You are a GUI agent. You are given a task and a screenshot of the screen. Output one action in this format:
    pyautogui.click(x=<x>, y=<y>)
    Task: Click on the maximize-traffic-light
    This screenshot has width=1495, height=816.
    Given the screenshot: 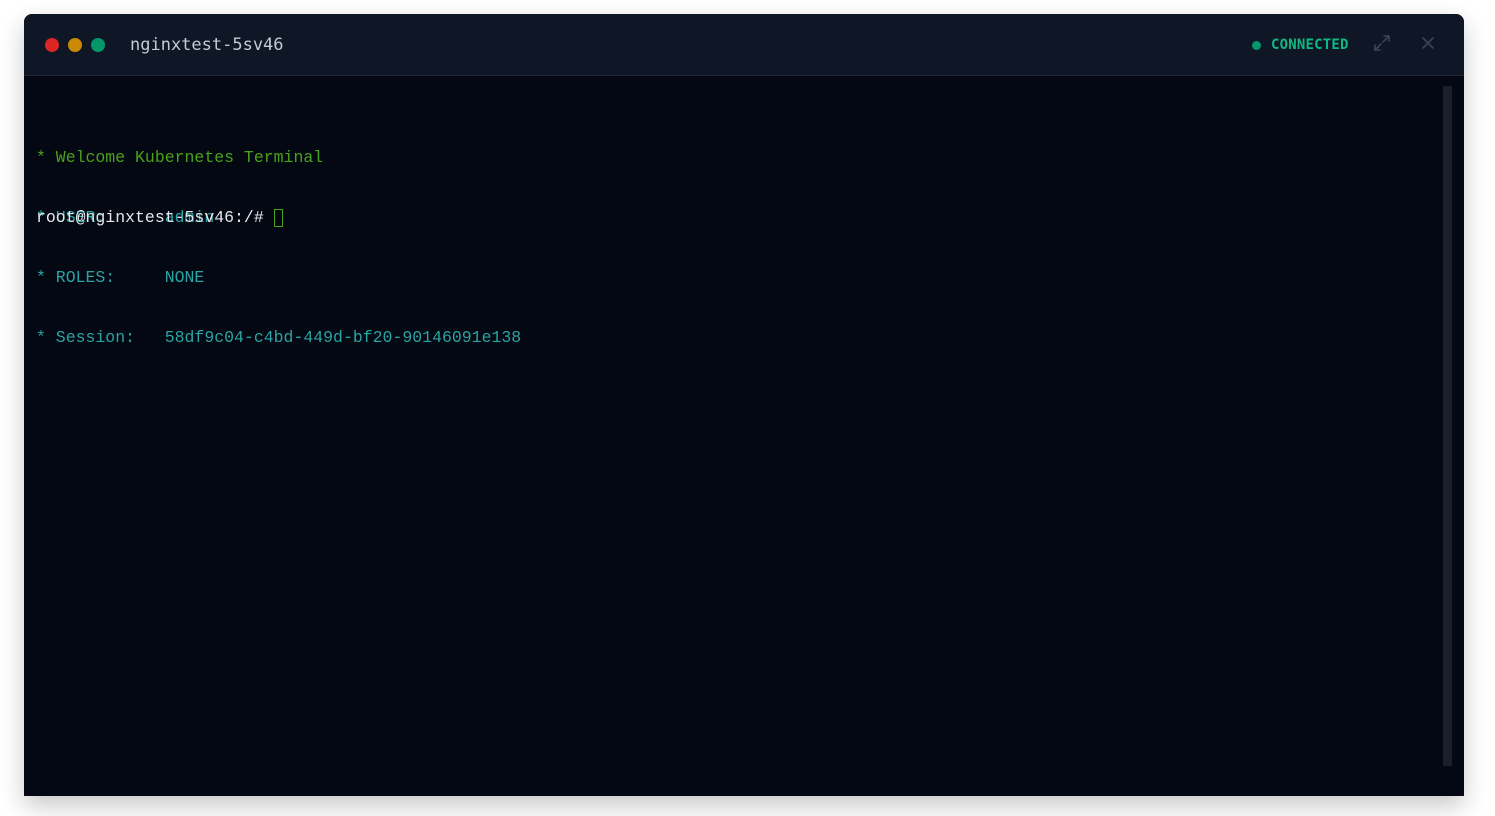 What is the action you would take?
    pyautogui.click(x=98, y=45)
    